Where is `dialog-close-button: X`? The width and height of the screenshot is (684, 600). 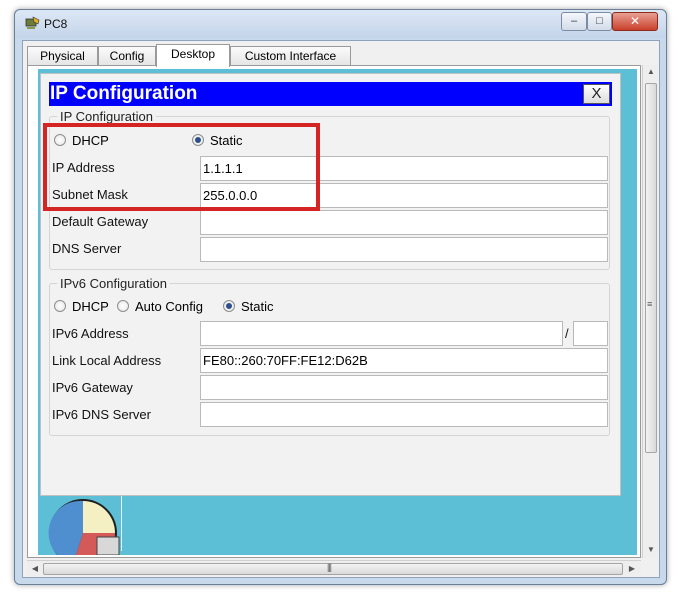
dialog-close-button: X is located at coordinates (596, 94).